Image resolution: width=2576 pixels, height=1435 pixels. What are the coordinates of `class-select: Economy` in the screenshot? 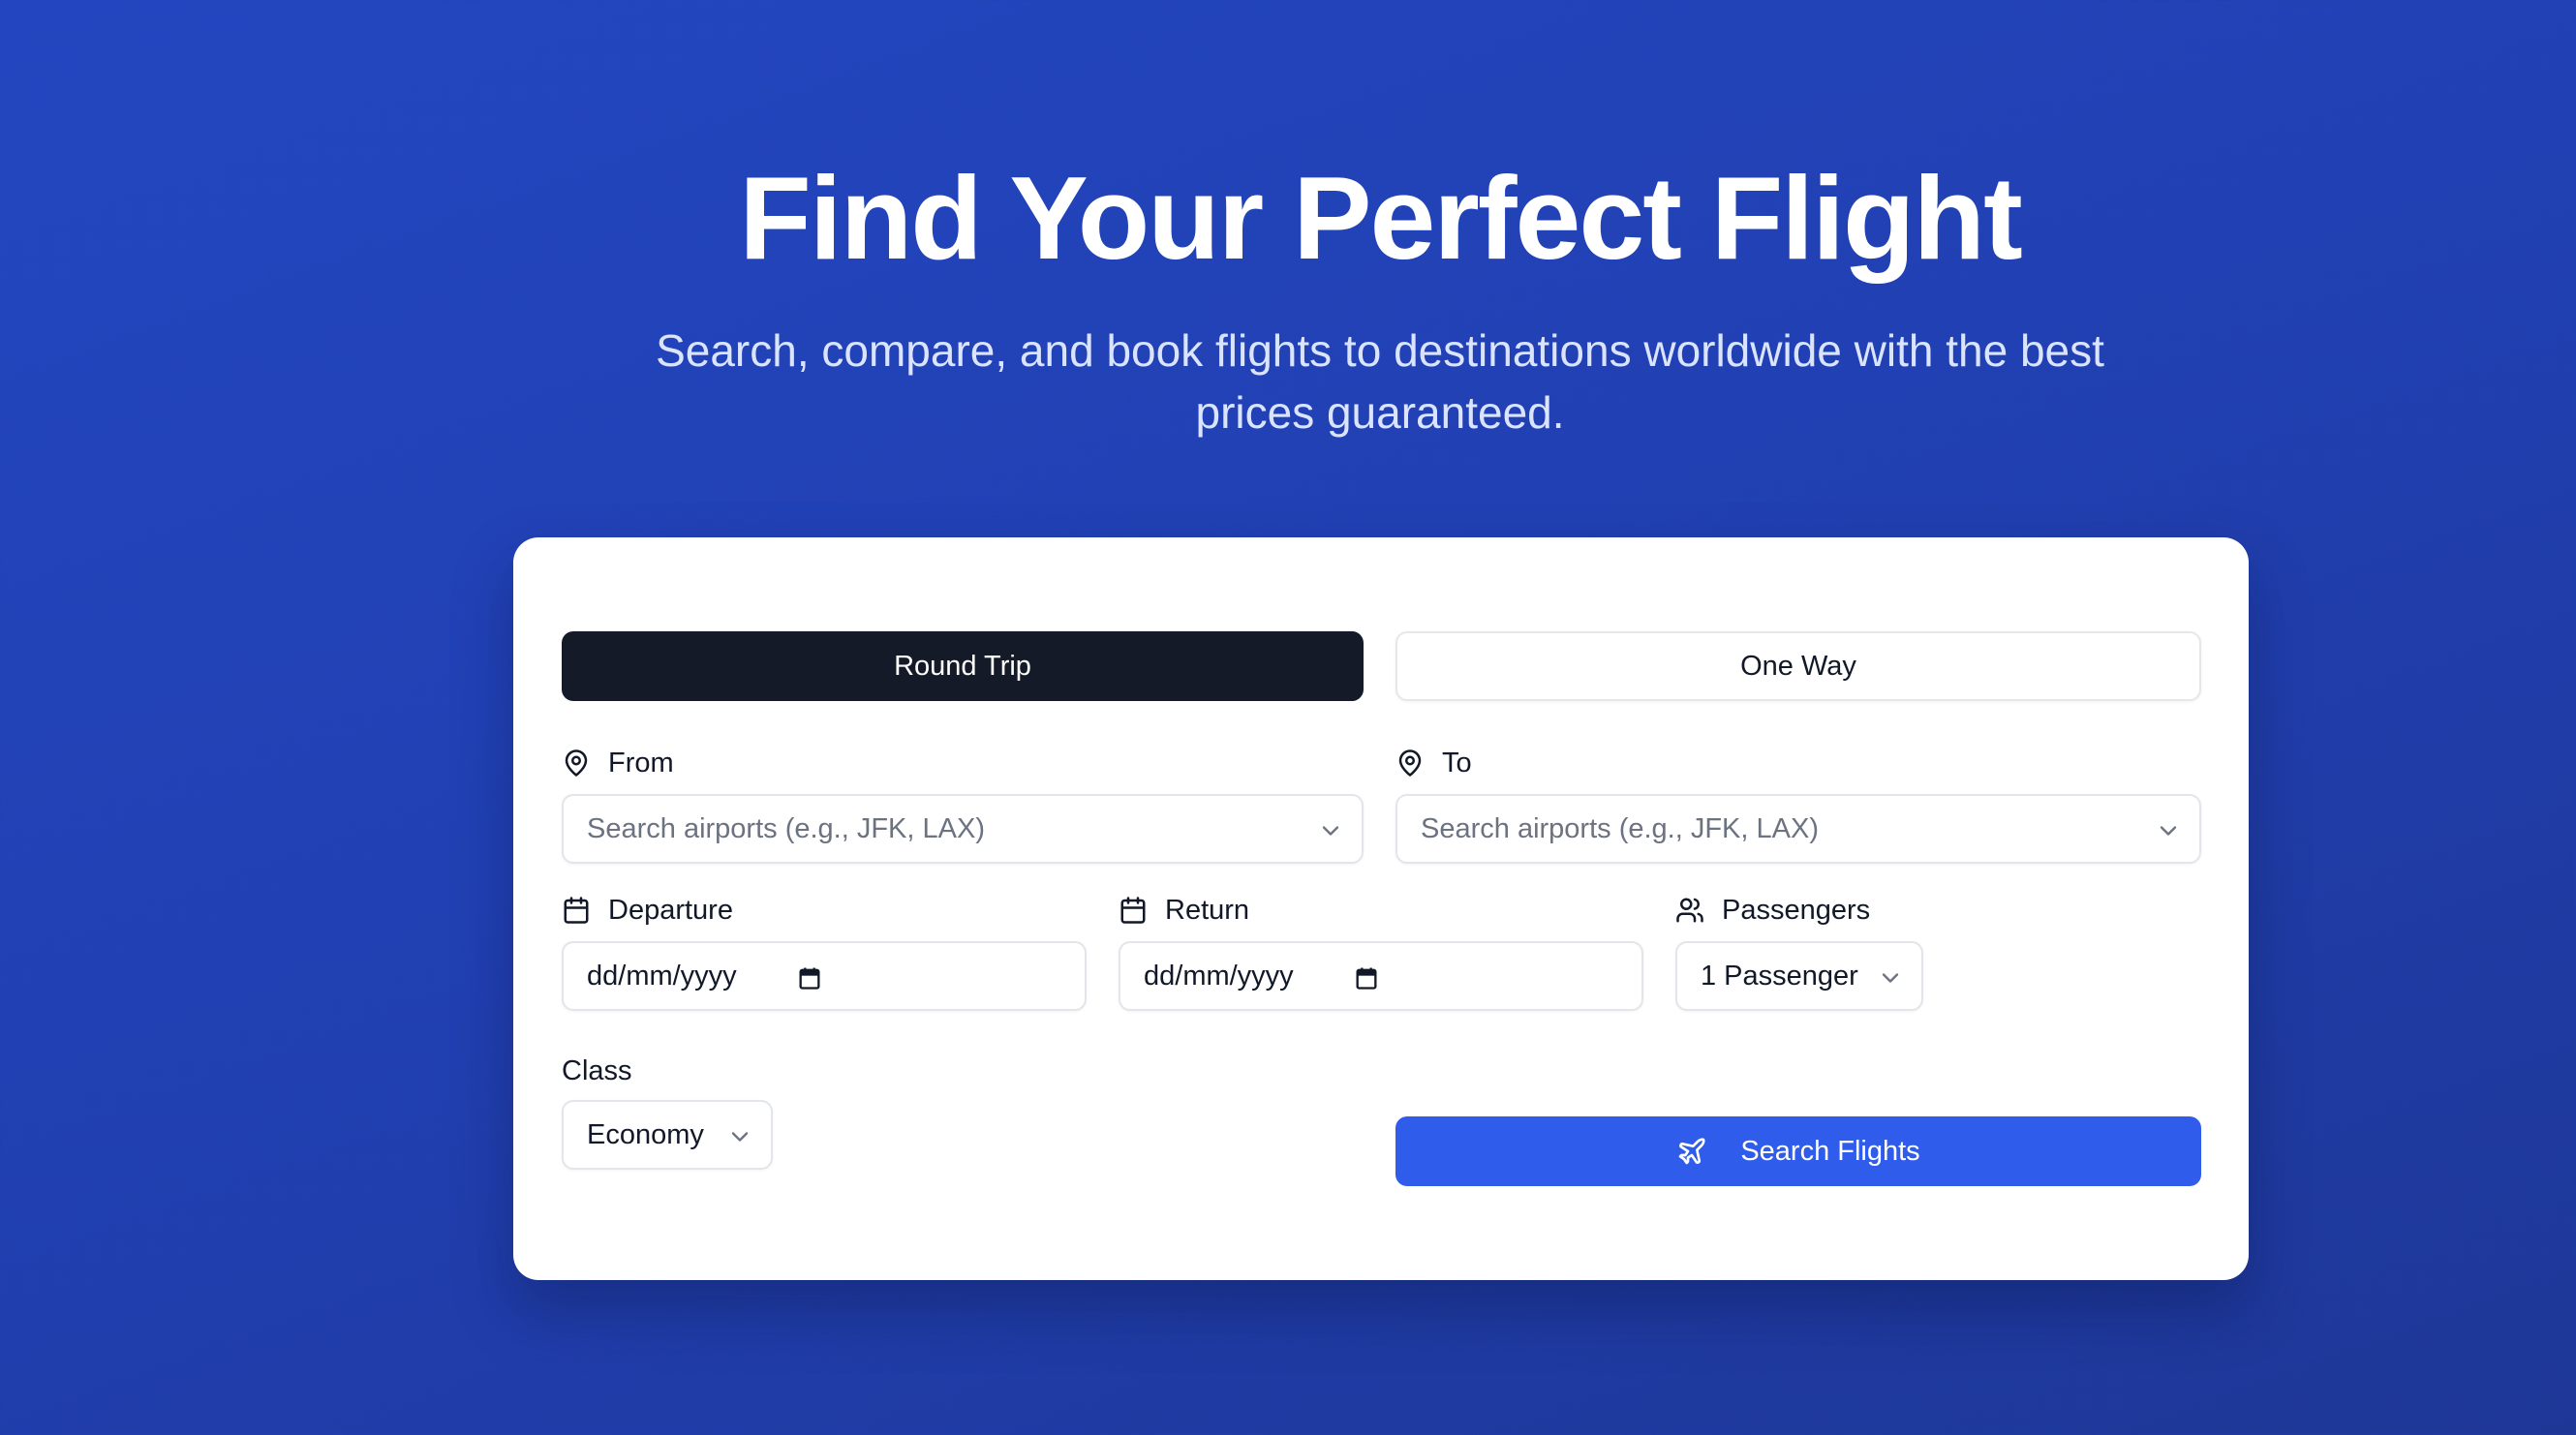 It's located at (667, 1135).